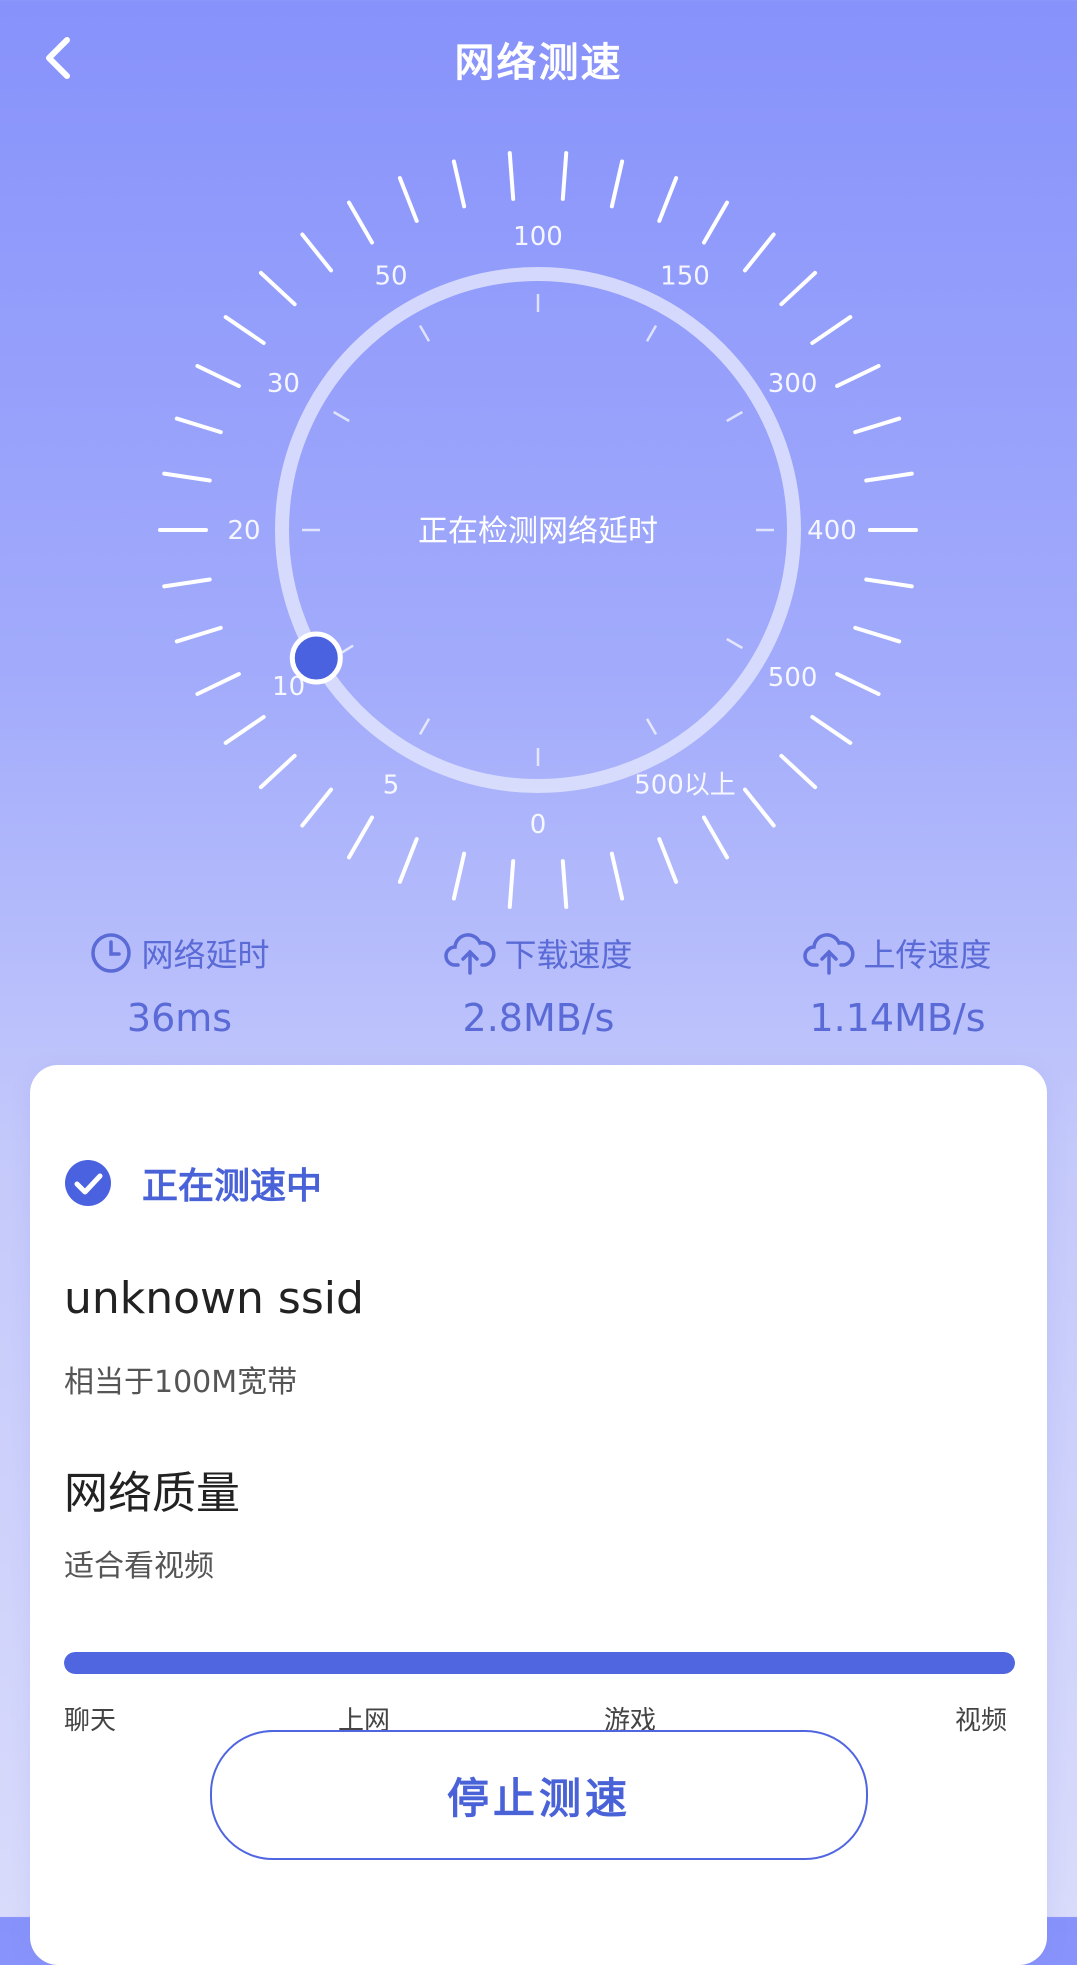  What do you see at coordinates (214, 1298) in the screenshot?
I see `ssid-name: unknown ssid` at bounding box center [214, 1298].